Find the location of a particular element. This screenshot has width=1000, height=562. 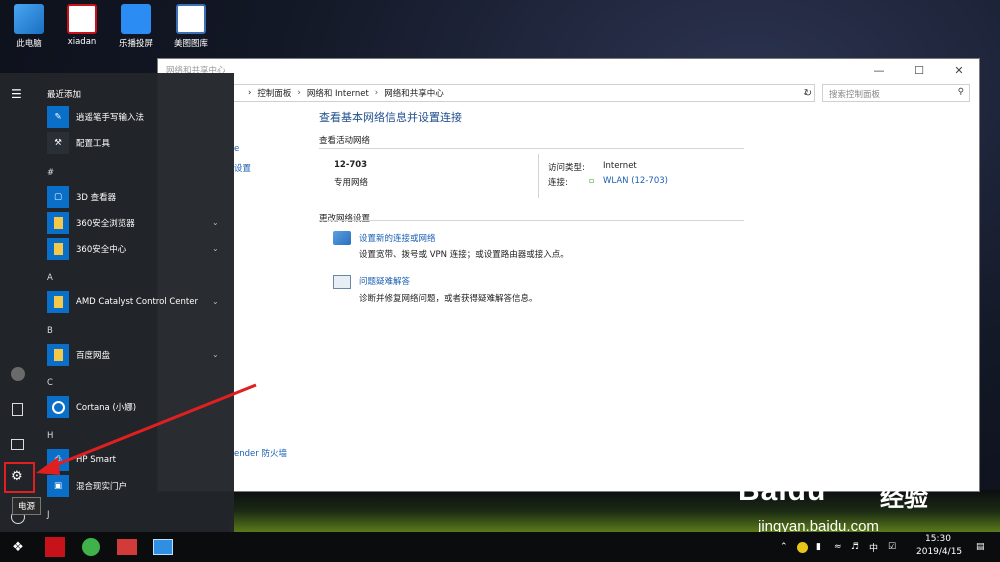

wifi-icon: ≈ is located at coordinates (838, 547).